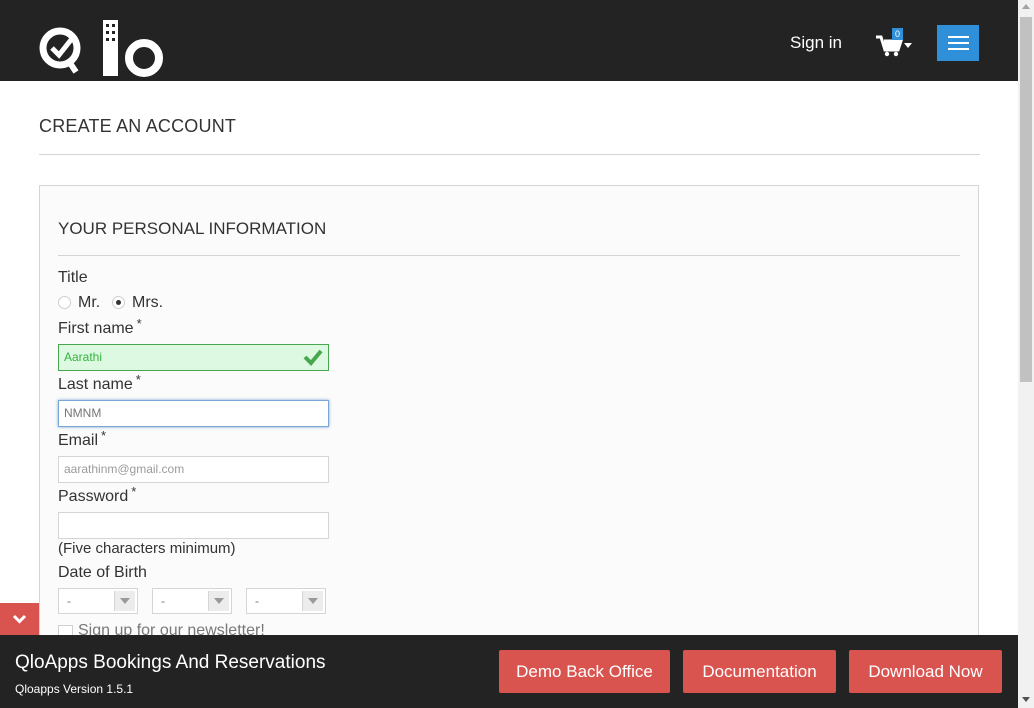  I want to click on footer-title: QloApps Bookings And Reservations, so click(170, 662).